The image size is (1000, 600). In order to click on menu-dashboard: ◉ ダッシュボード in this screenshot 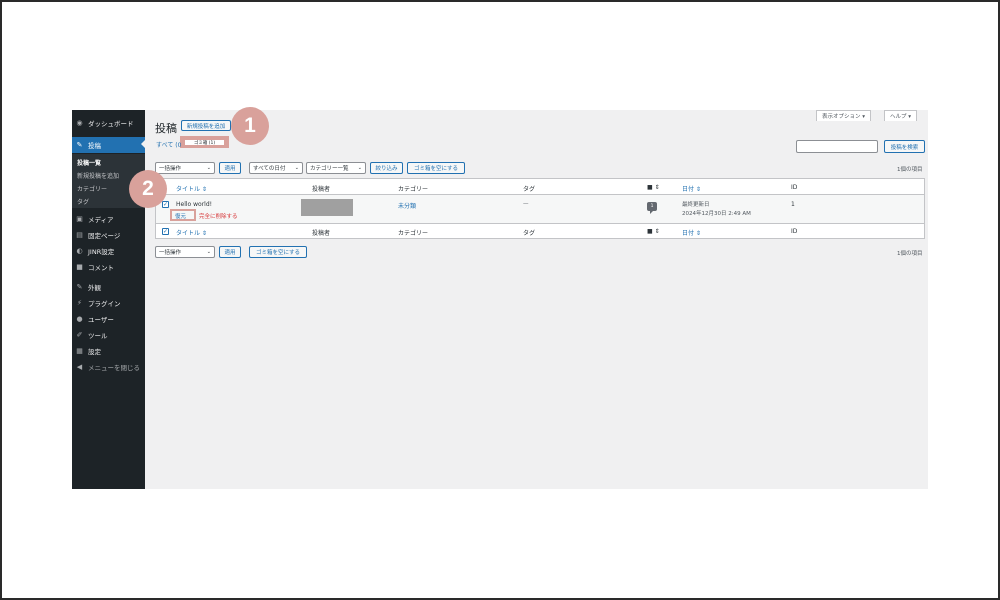, I will do `click(108, 123)`.